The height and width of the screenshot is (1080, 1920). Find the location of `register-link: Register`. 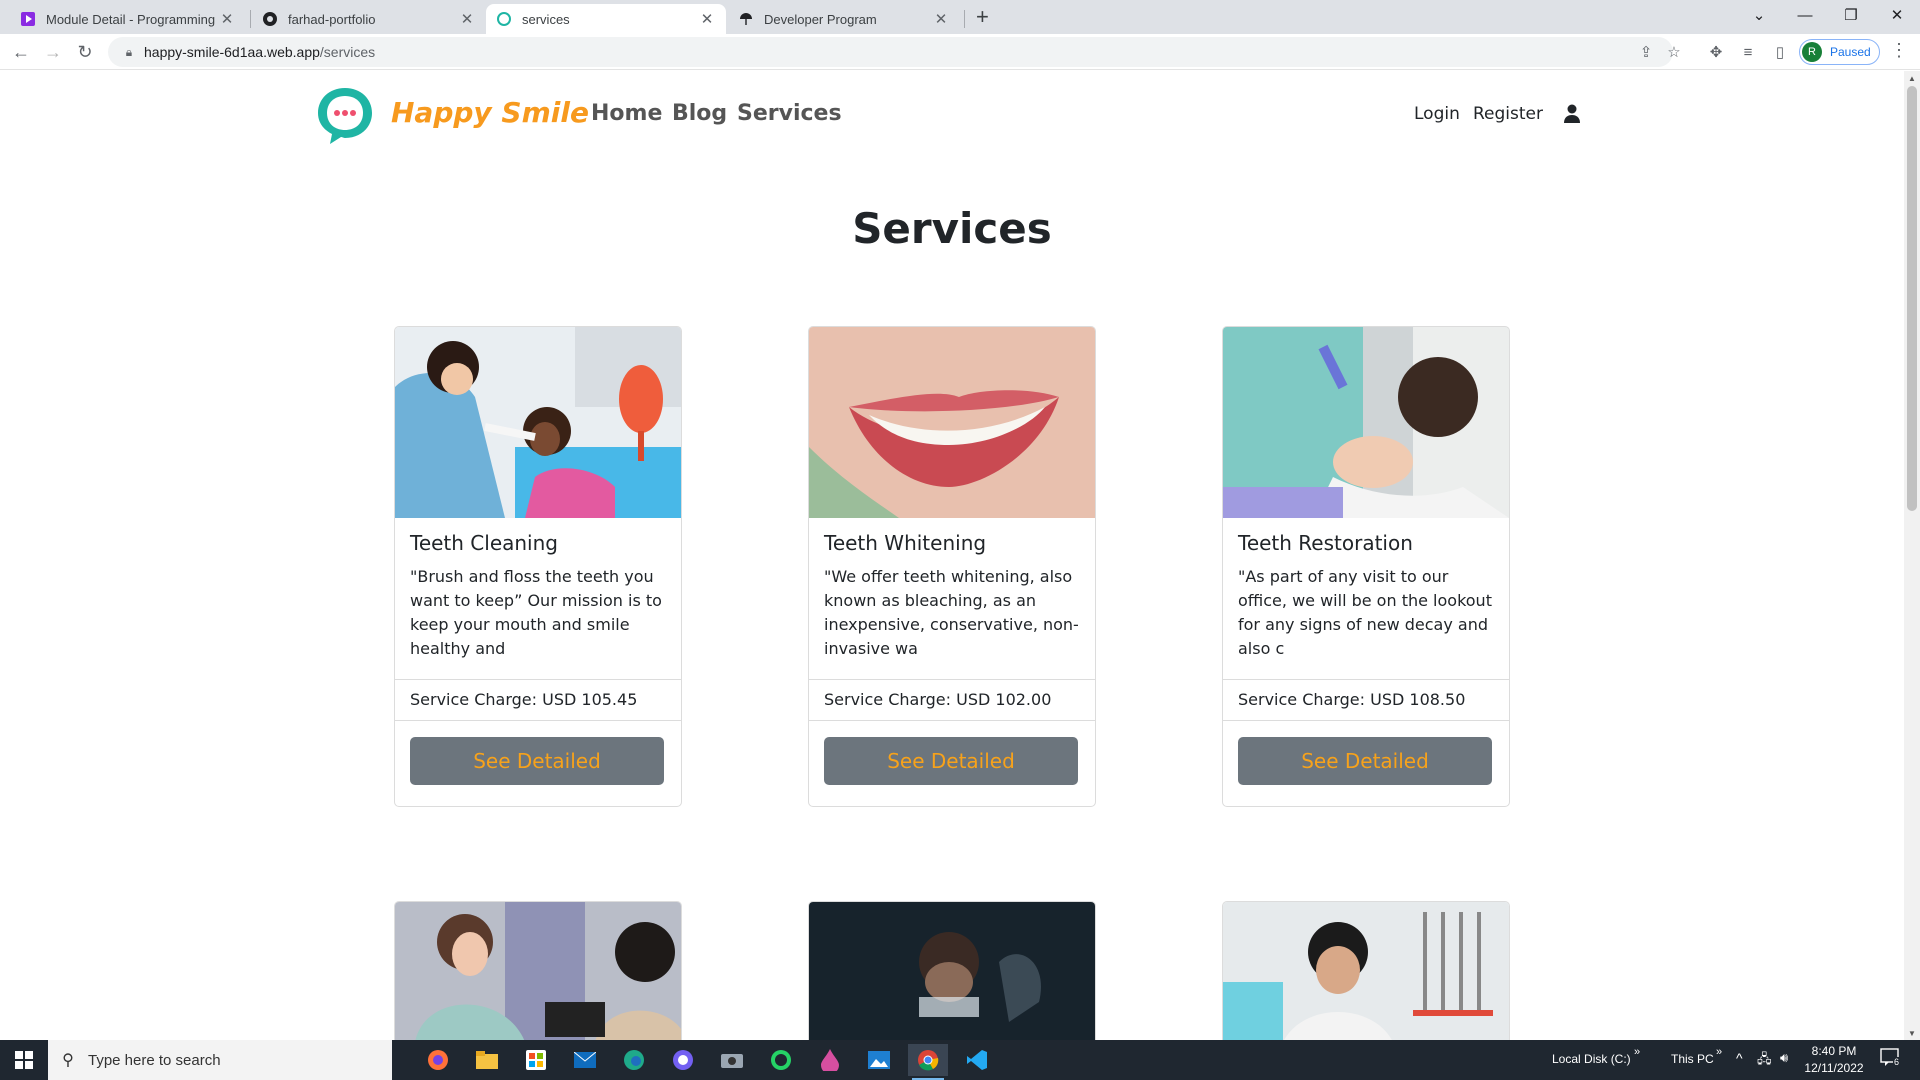

register-link: Register is located at coordinates (1508, 114).